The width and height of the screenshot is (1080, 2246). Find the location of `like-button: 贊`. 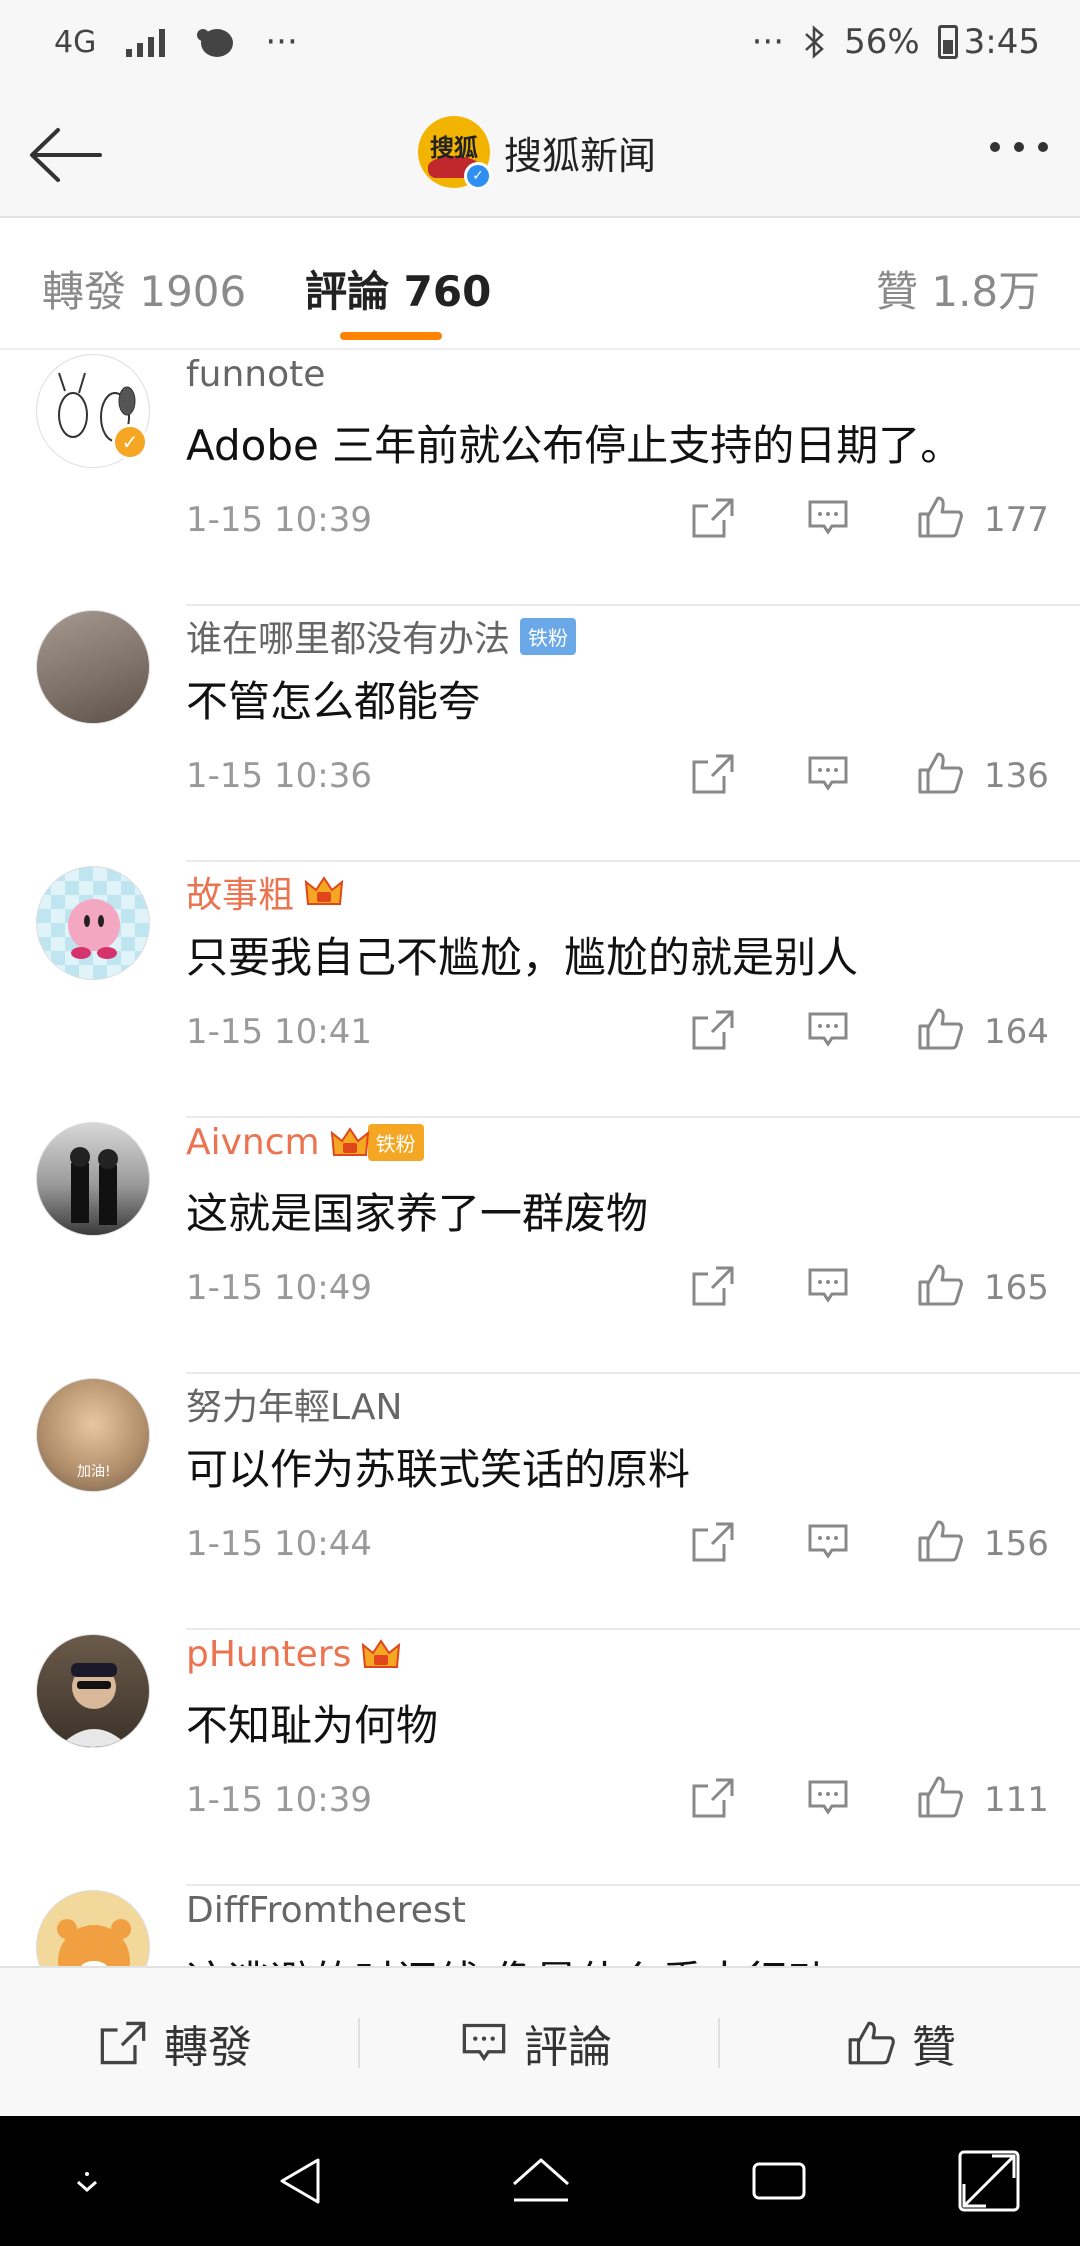

like-button: 贊 is located at coordinates (901, 2043).